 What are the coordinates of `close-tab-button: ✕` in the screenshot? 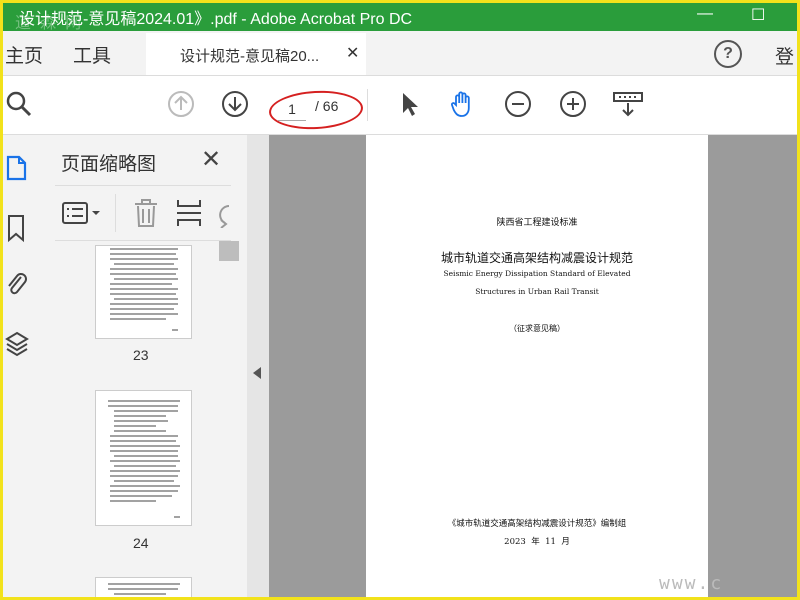 It's located at (352, 53).